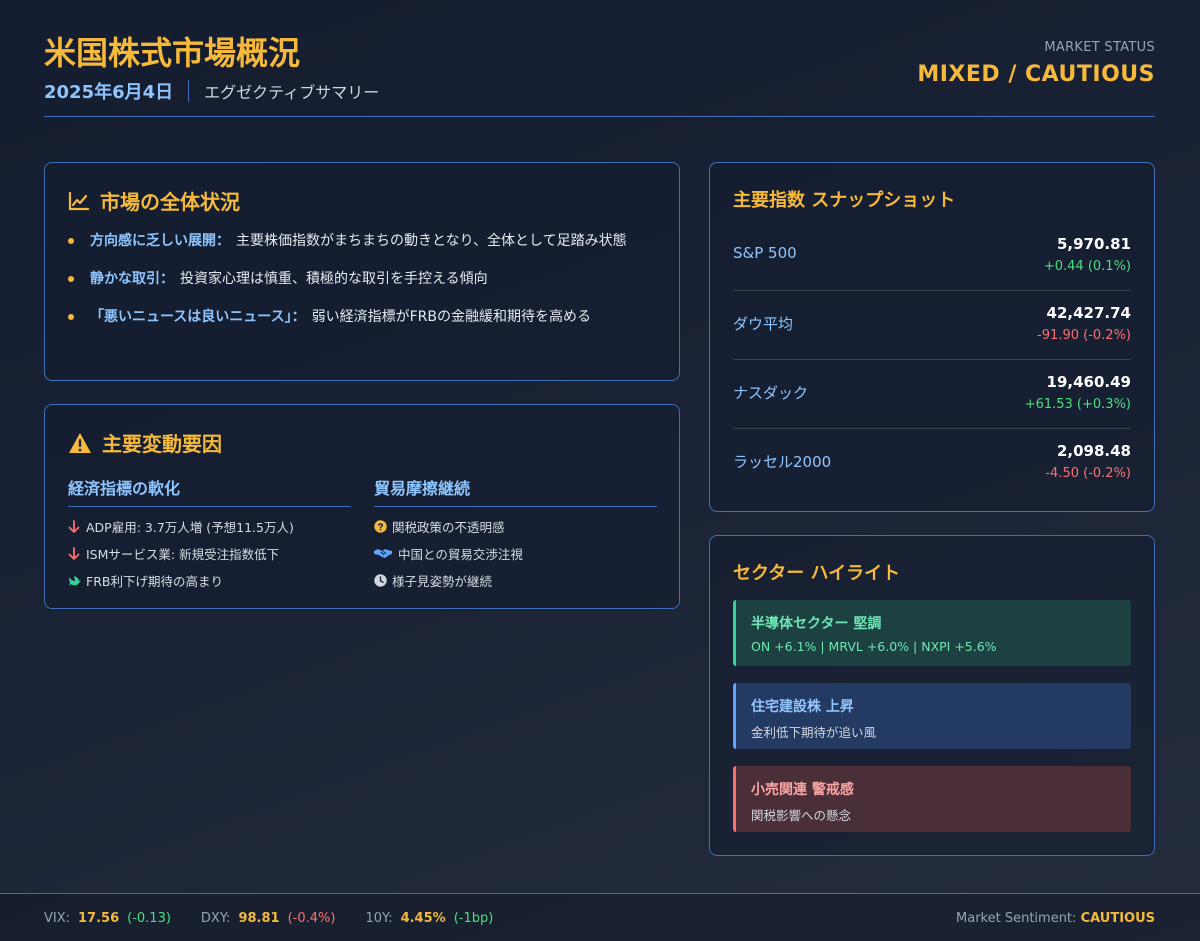  I want to click on trade-friction-column: 貿易摩擦継続 関税政策の不透明感 中国との貿易交渉注視 様子見姿勢が継続, so click(515, 532).